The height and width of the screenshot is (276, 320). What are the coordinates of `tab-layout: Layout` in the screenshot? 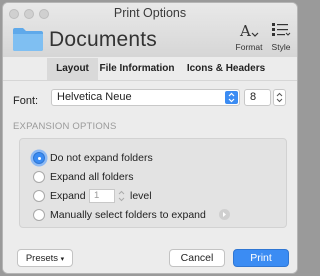 It's located at (72, 69).